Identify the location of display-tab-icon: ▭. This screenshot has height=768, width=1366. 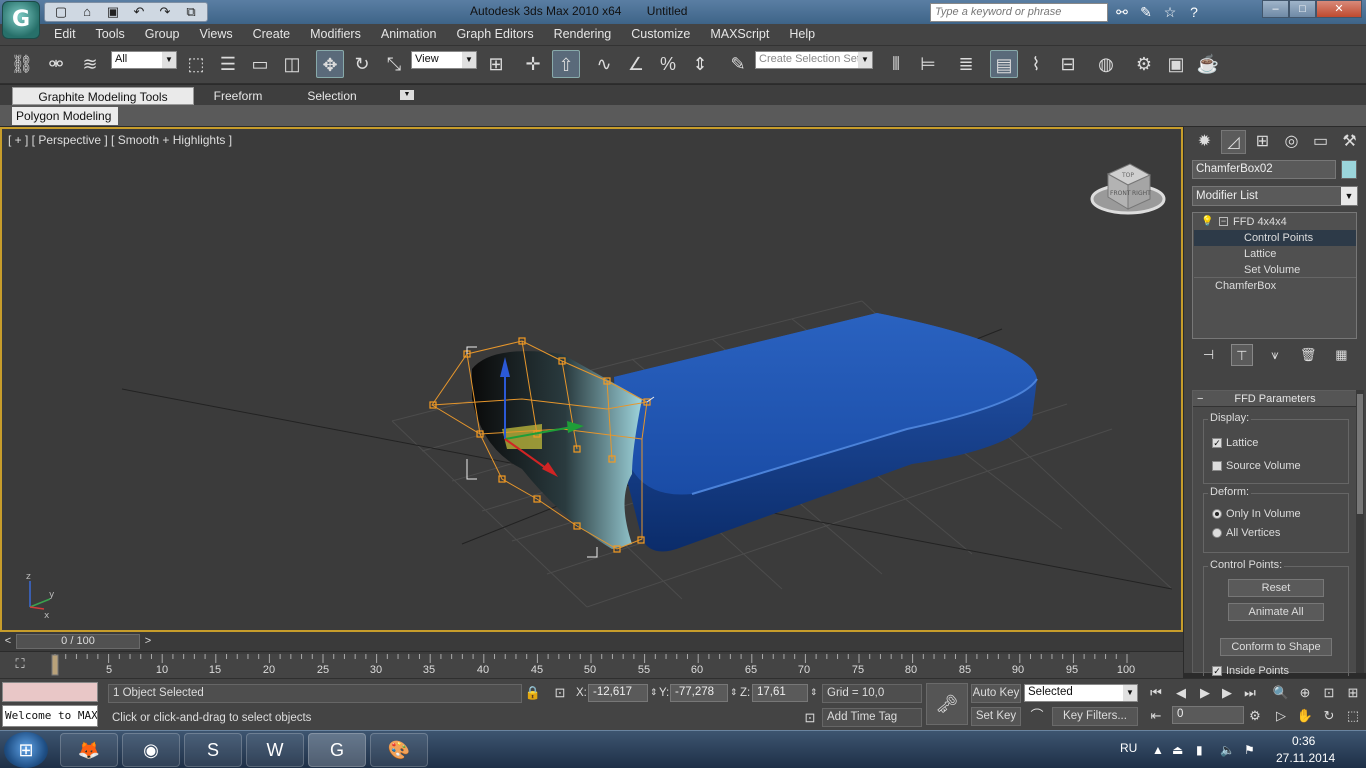
(1320, 142).